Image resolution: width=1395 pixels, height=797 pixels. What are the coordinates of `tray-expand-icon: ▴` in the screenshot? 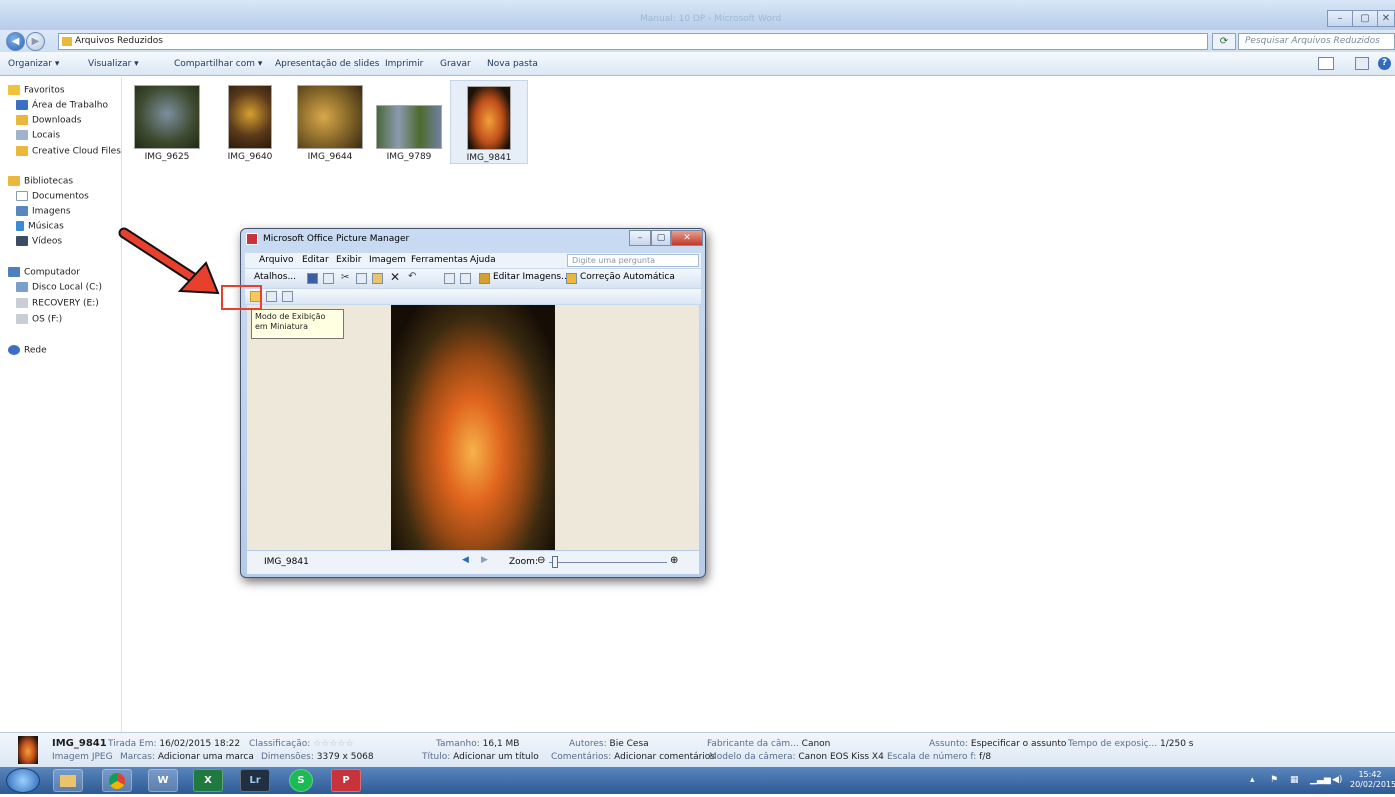 It's located at (1252, 780).